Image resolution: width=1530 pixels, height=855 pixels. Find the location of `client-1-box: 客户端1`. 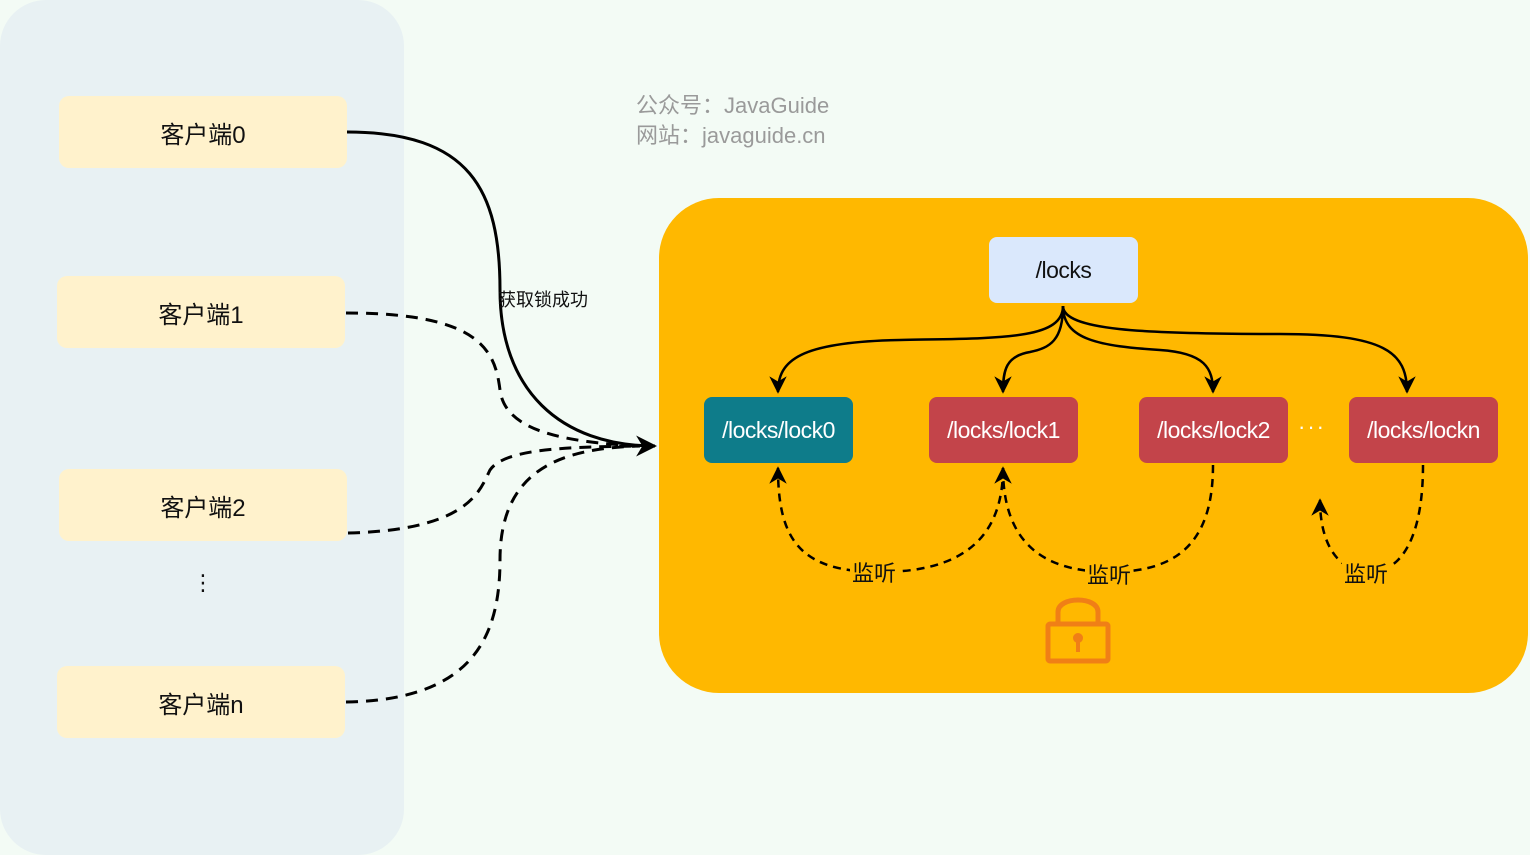

client-1-box: 客户端1 is located at coordinates (201, 312).